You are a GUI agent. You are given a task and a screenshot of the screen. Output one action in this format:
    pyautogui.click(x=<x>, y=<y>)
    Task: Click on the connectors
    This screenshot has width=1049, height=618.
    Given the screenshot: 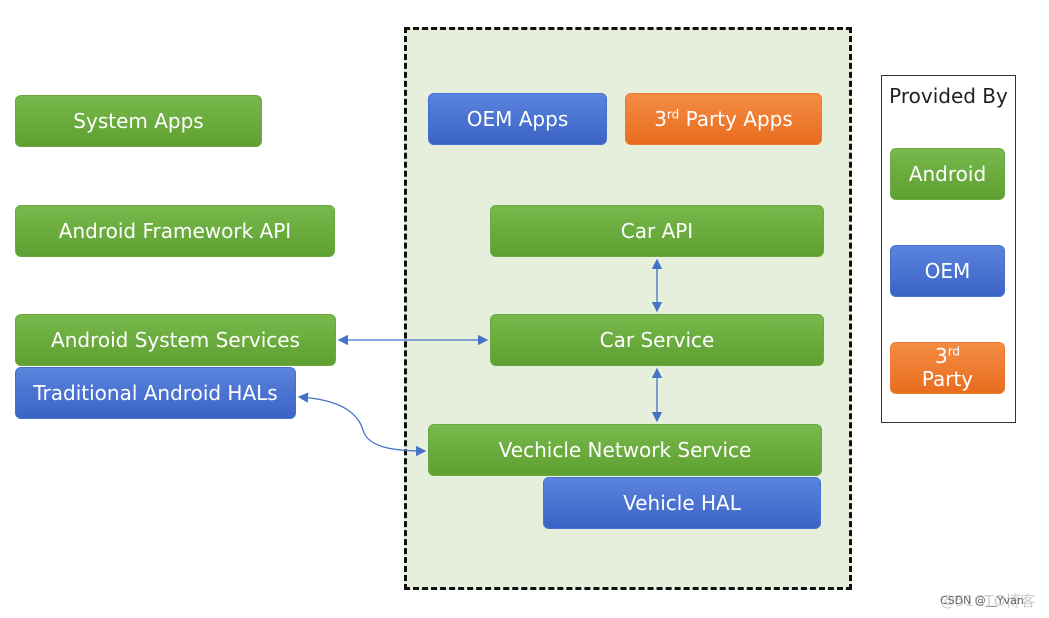 What is the action you would take?
    pyautogui.click(x=480, y=357)
    